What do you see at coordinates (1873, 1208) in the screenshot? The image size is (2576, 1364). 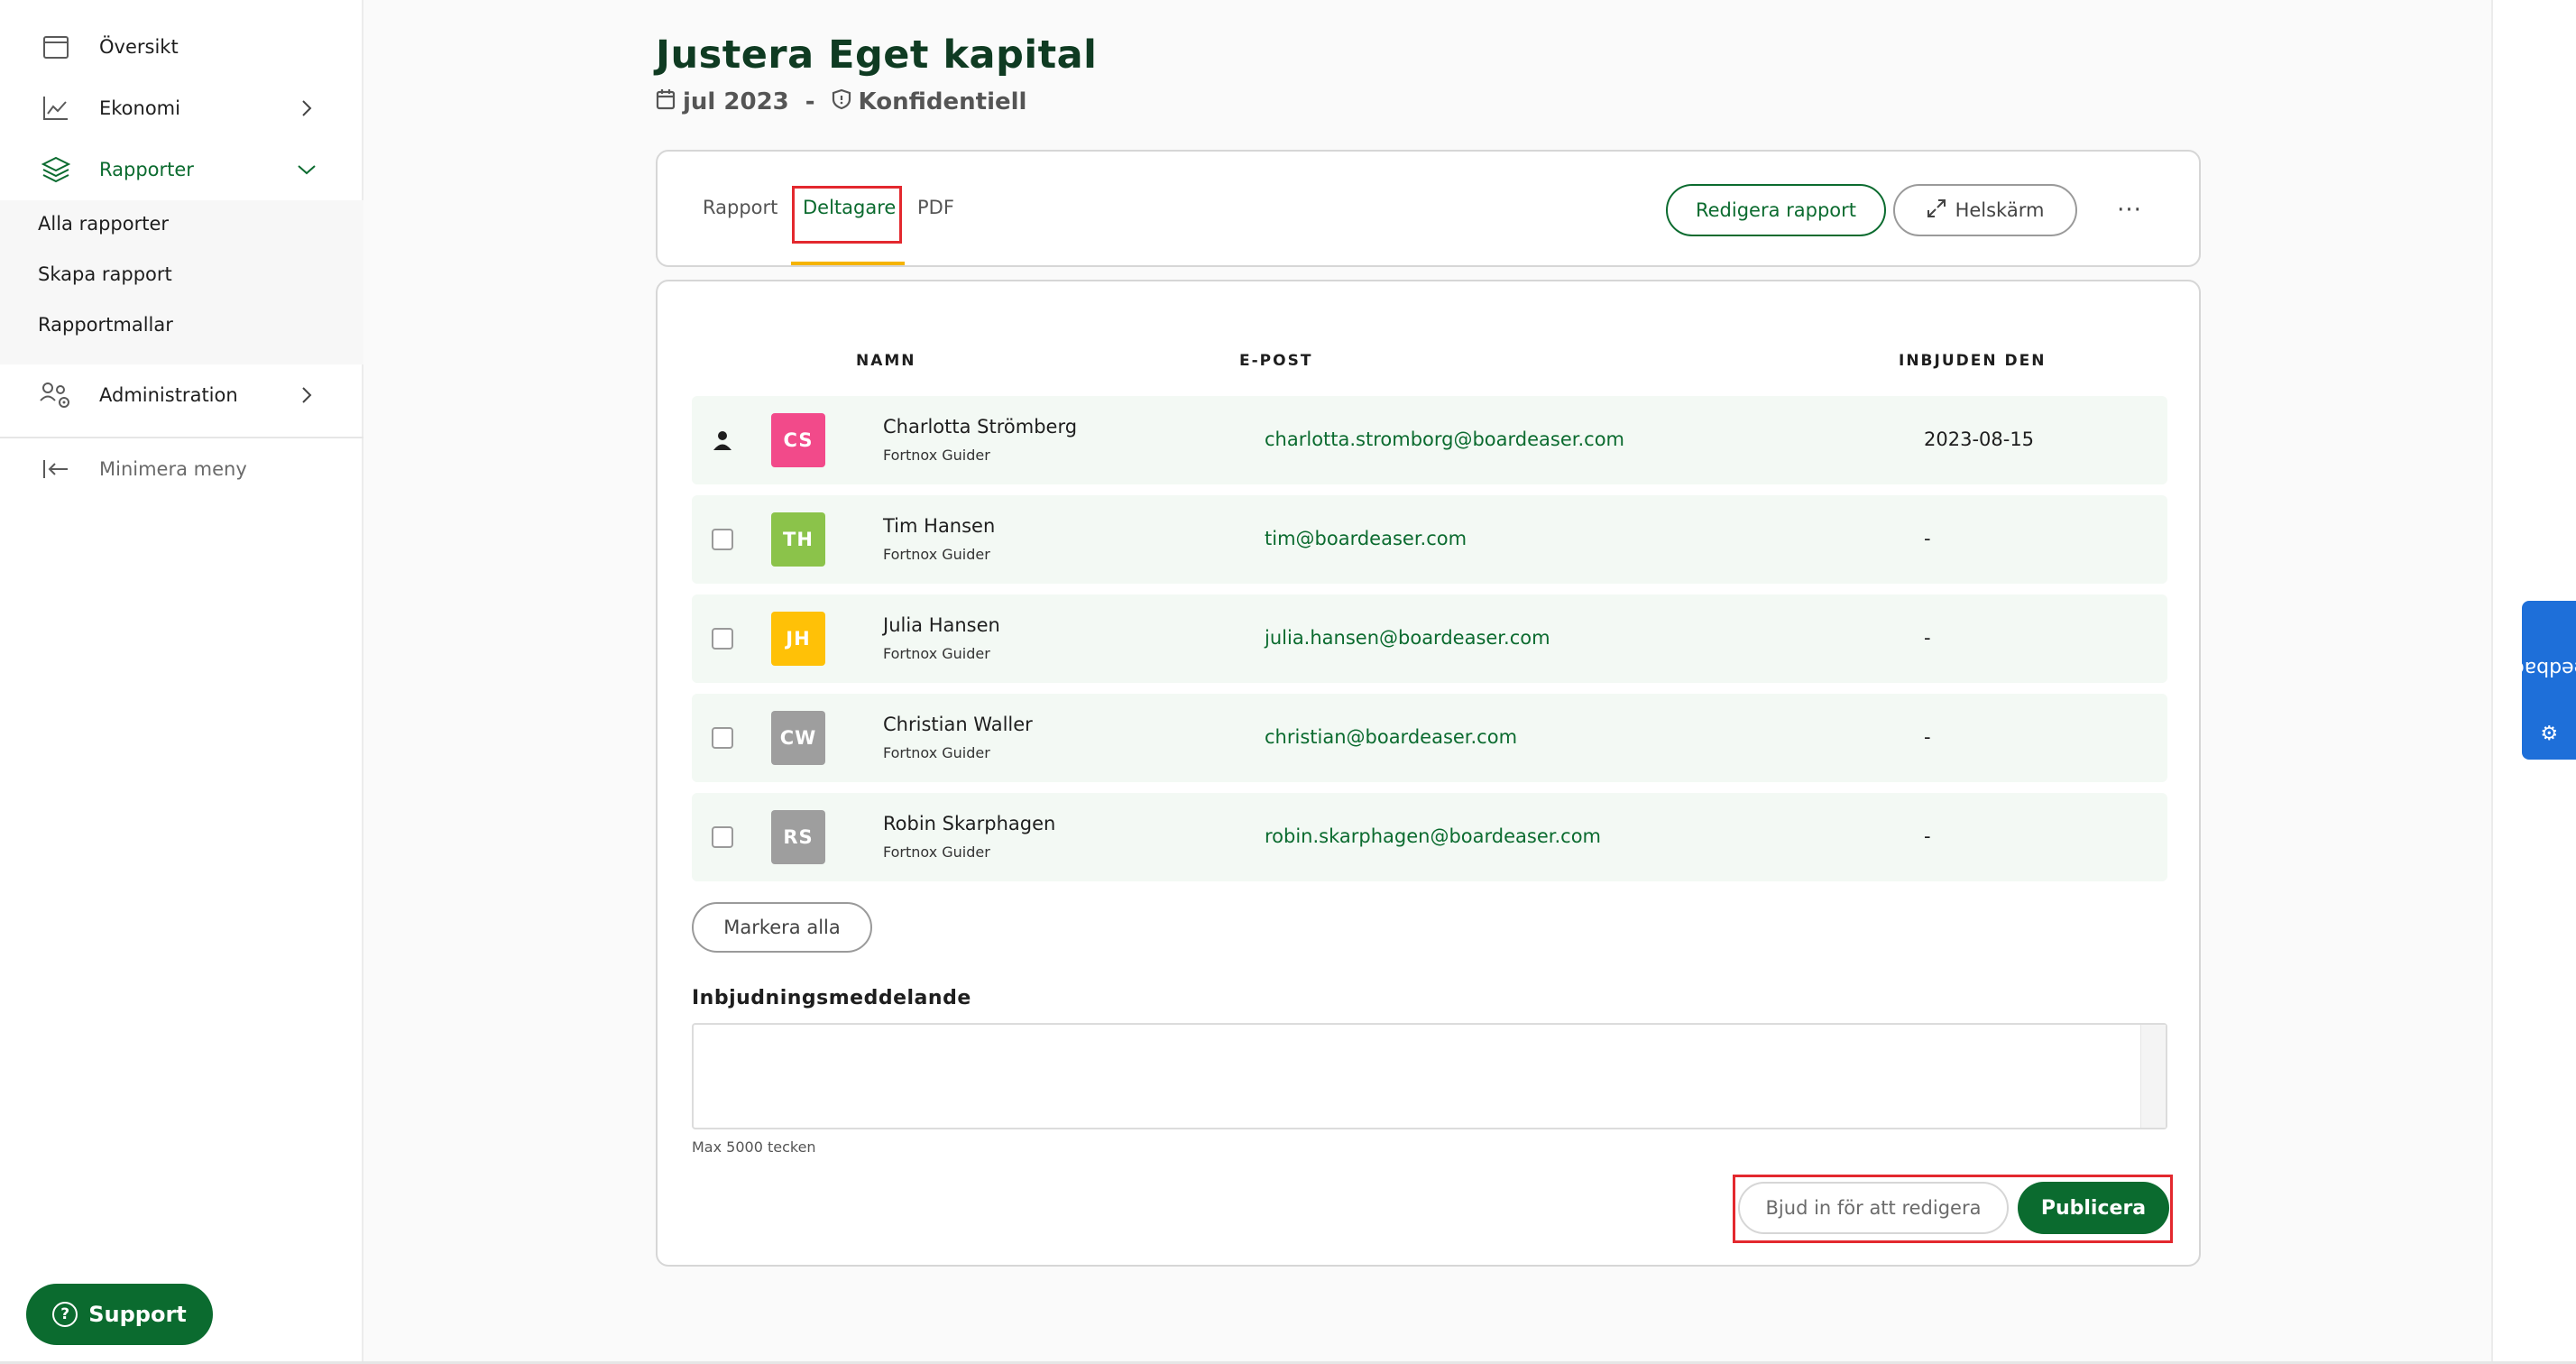 I see `invite-to-edit-button: Bjud in för att redigera` at bounding box center [1873, 1208].